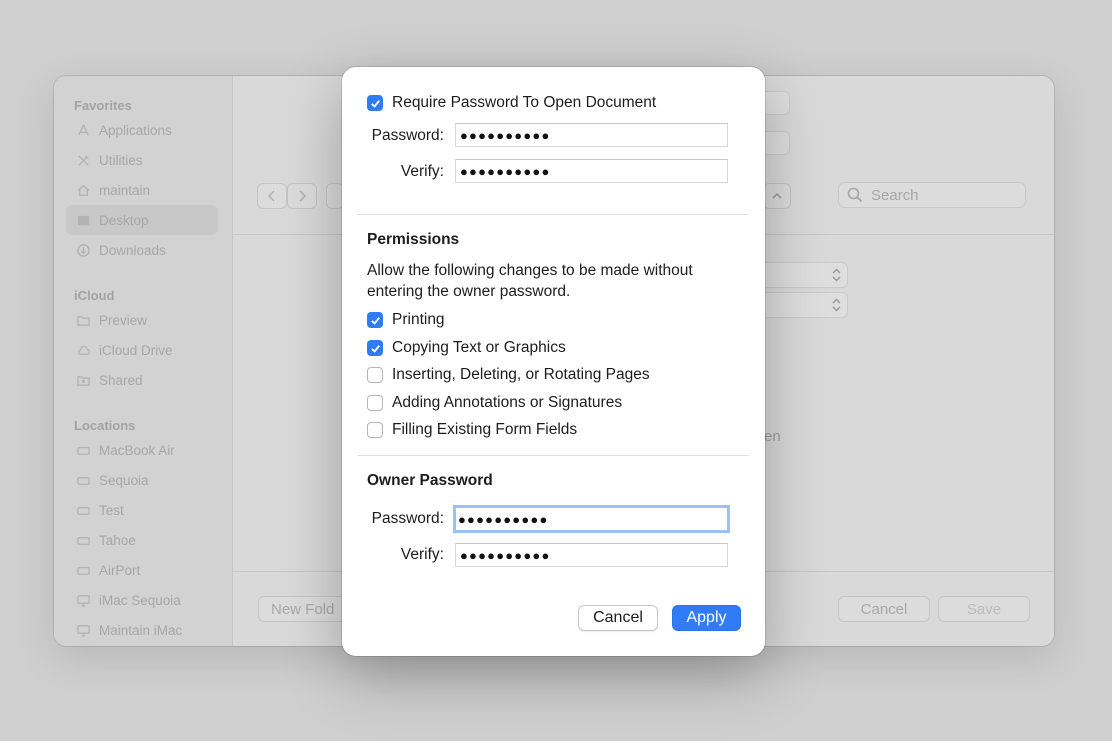 The height and width of the screenshot is (741, 1112). I want to click on copying-label: Copying Text or Graphics, so click(479, 347).